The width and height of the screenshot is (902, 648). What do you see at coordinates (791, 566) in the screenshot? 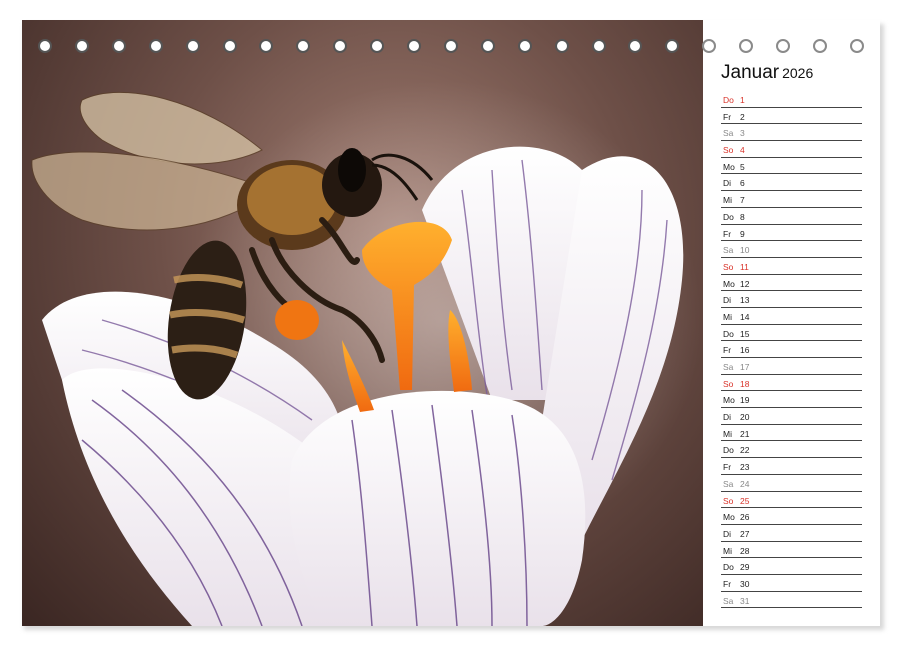
I see `day-row: Do 29` at bounding box center [791, 566].